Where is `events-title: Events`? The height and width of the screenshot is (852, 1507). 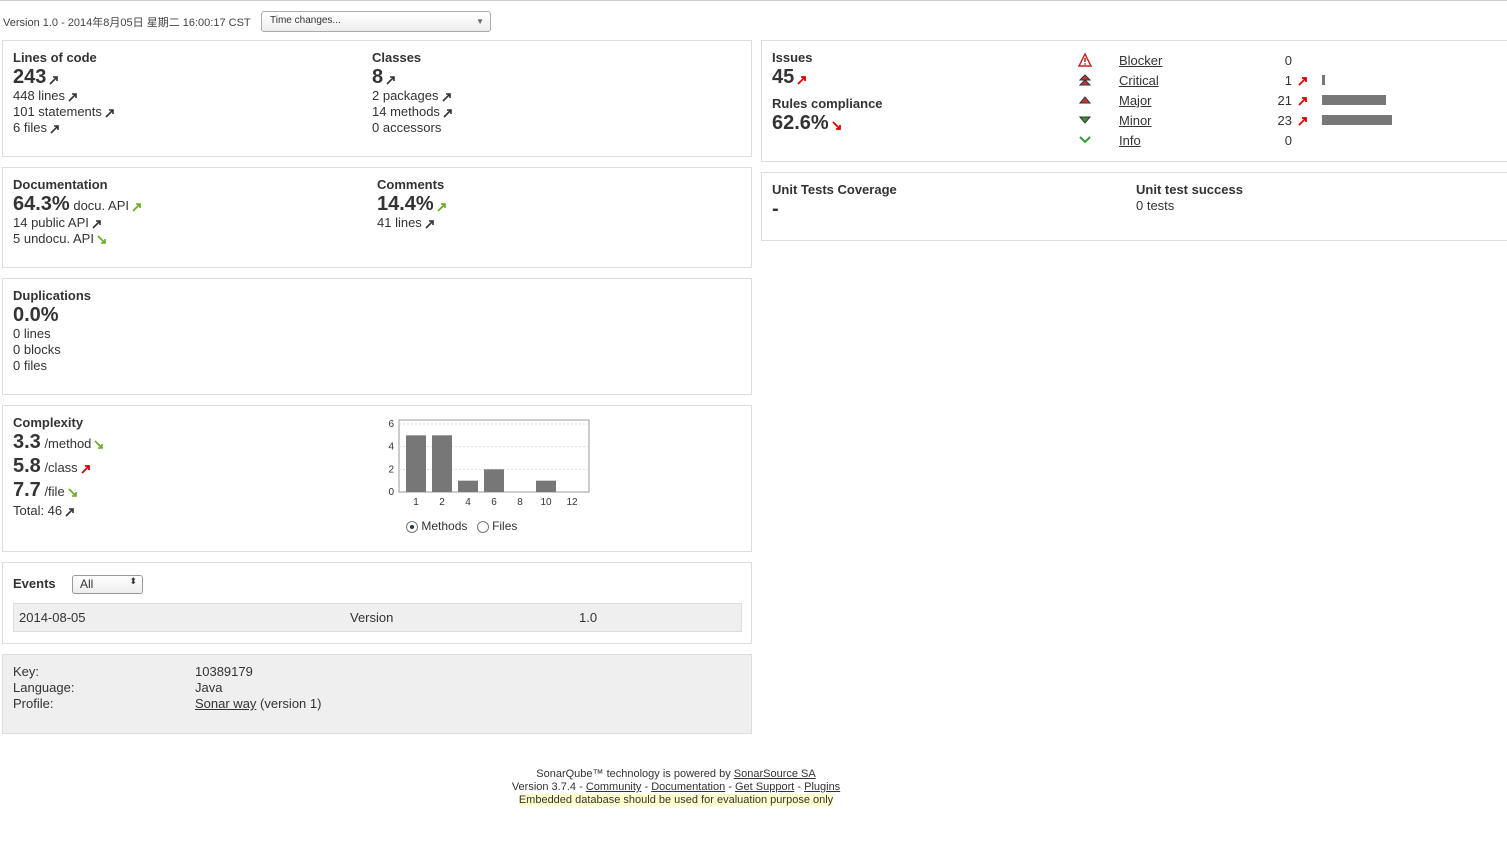
events-title: Events is located at coordinates (34, 583).